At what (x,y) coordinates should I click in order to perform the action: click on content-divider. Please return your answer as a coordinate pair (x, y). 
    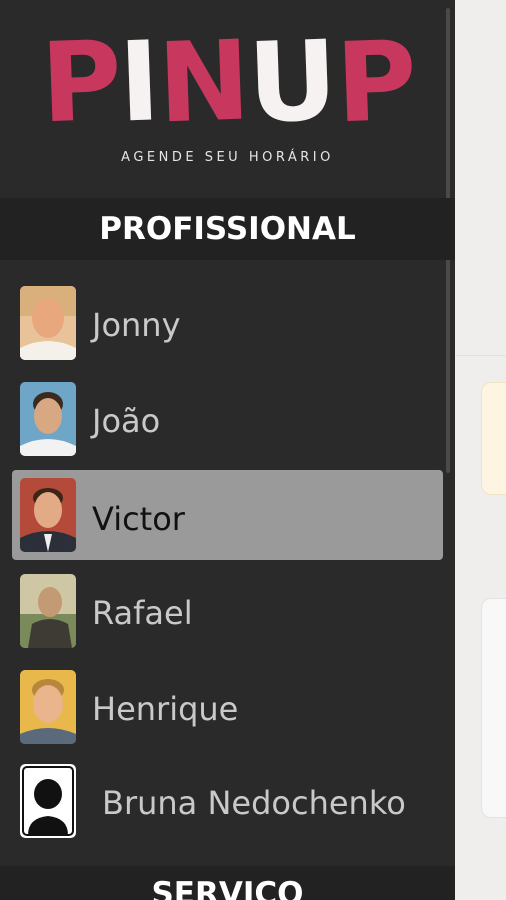
    Looking at the image, I should click on (480, 355).